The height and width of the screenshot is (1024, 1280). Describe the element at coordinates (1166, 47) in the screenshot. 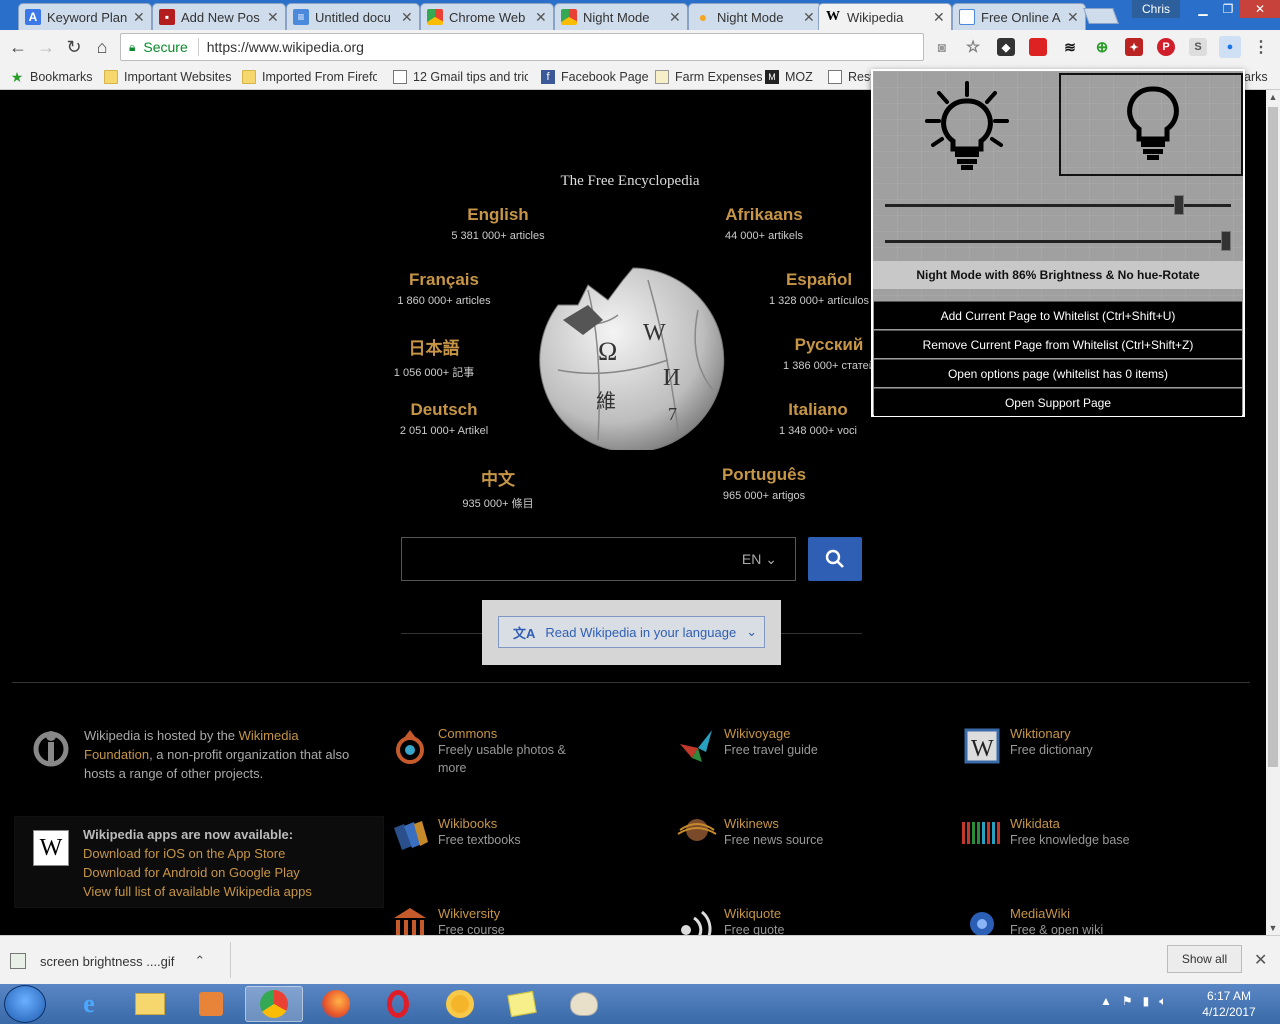

I see `pinterest-icon: P` at that location.